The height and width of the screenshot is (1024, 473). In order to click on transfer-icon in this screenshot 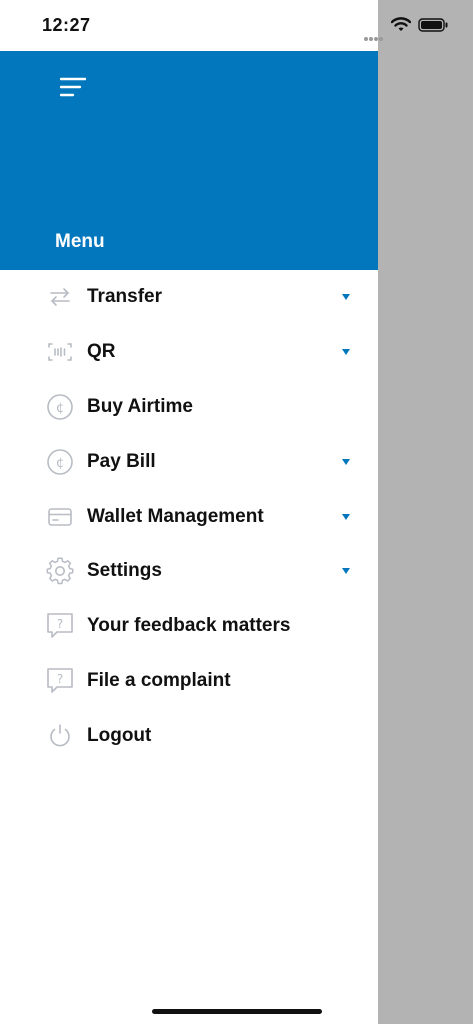, I will do `click(60, 297)`.